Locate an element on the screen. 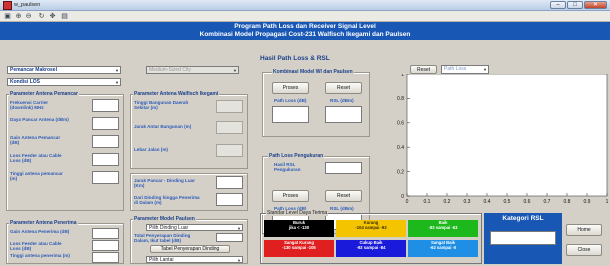 This screenshot has height=266, width=610. x-tick-label: 0.1 is located at coordinates (427, 202).